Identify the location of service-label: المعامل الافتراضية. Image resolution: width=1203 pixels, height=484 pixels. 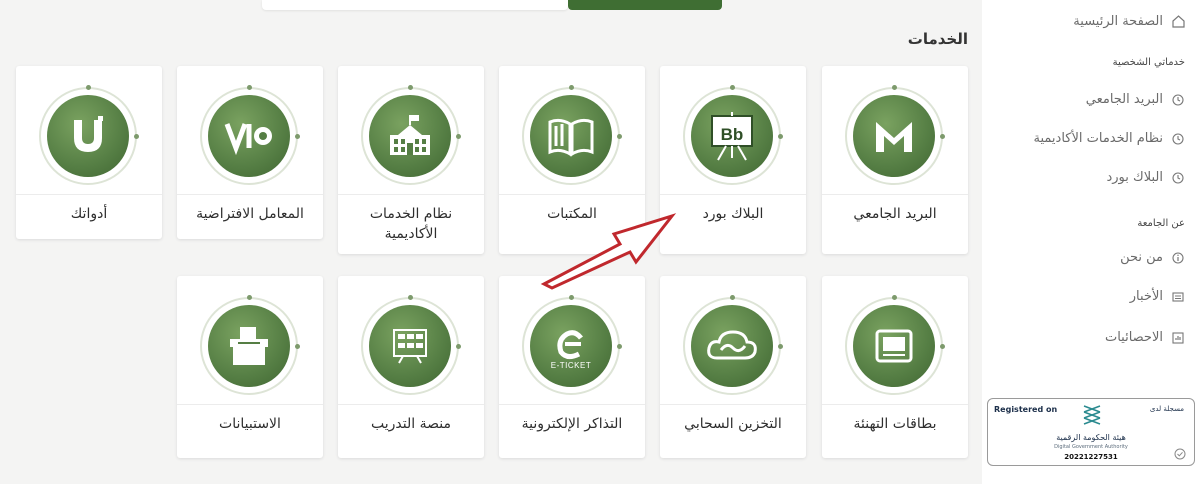
(250, 214).